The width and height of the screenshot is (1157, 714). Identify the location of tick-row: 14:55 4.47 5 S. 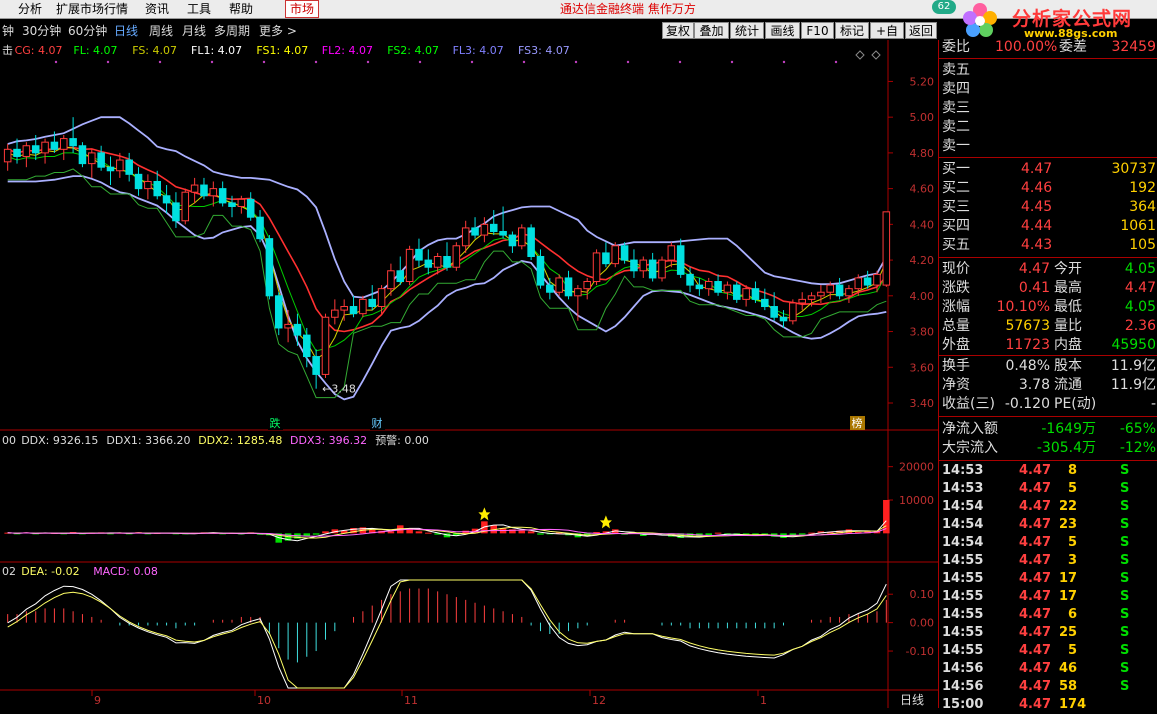
(1048, 651).